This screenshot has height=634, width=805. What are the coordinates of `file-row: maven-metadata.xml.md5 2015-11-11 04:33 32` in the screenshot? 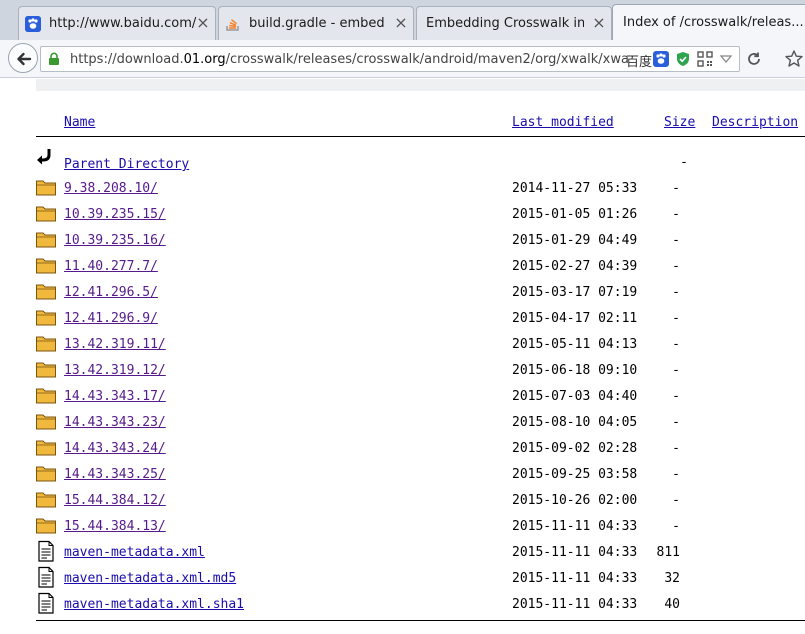 It's located at (402, 579).